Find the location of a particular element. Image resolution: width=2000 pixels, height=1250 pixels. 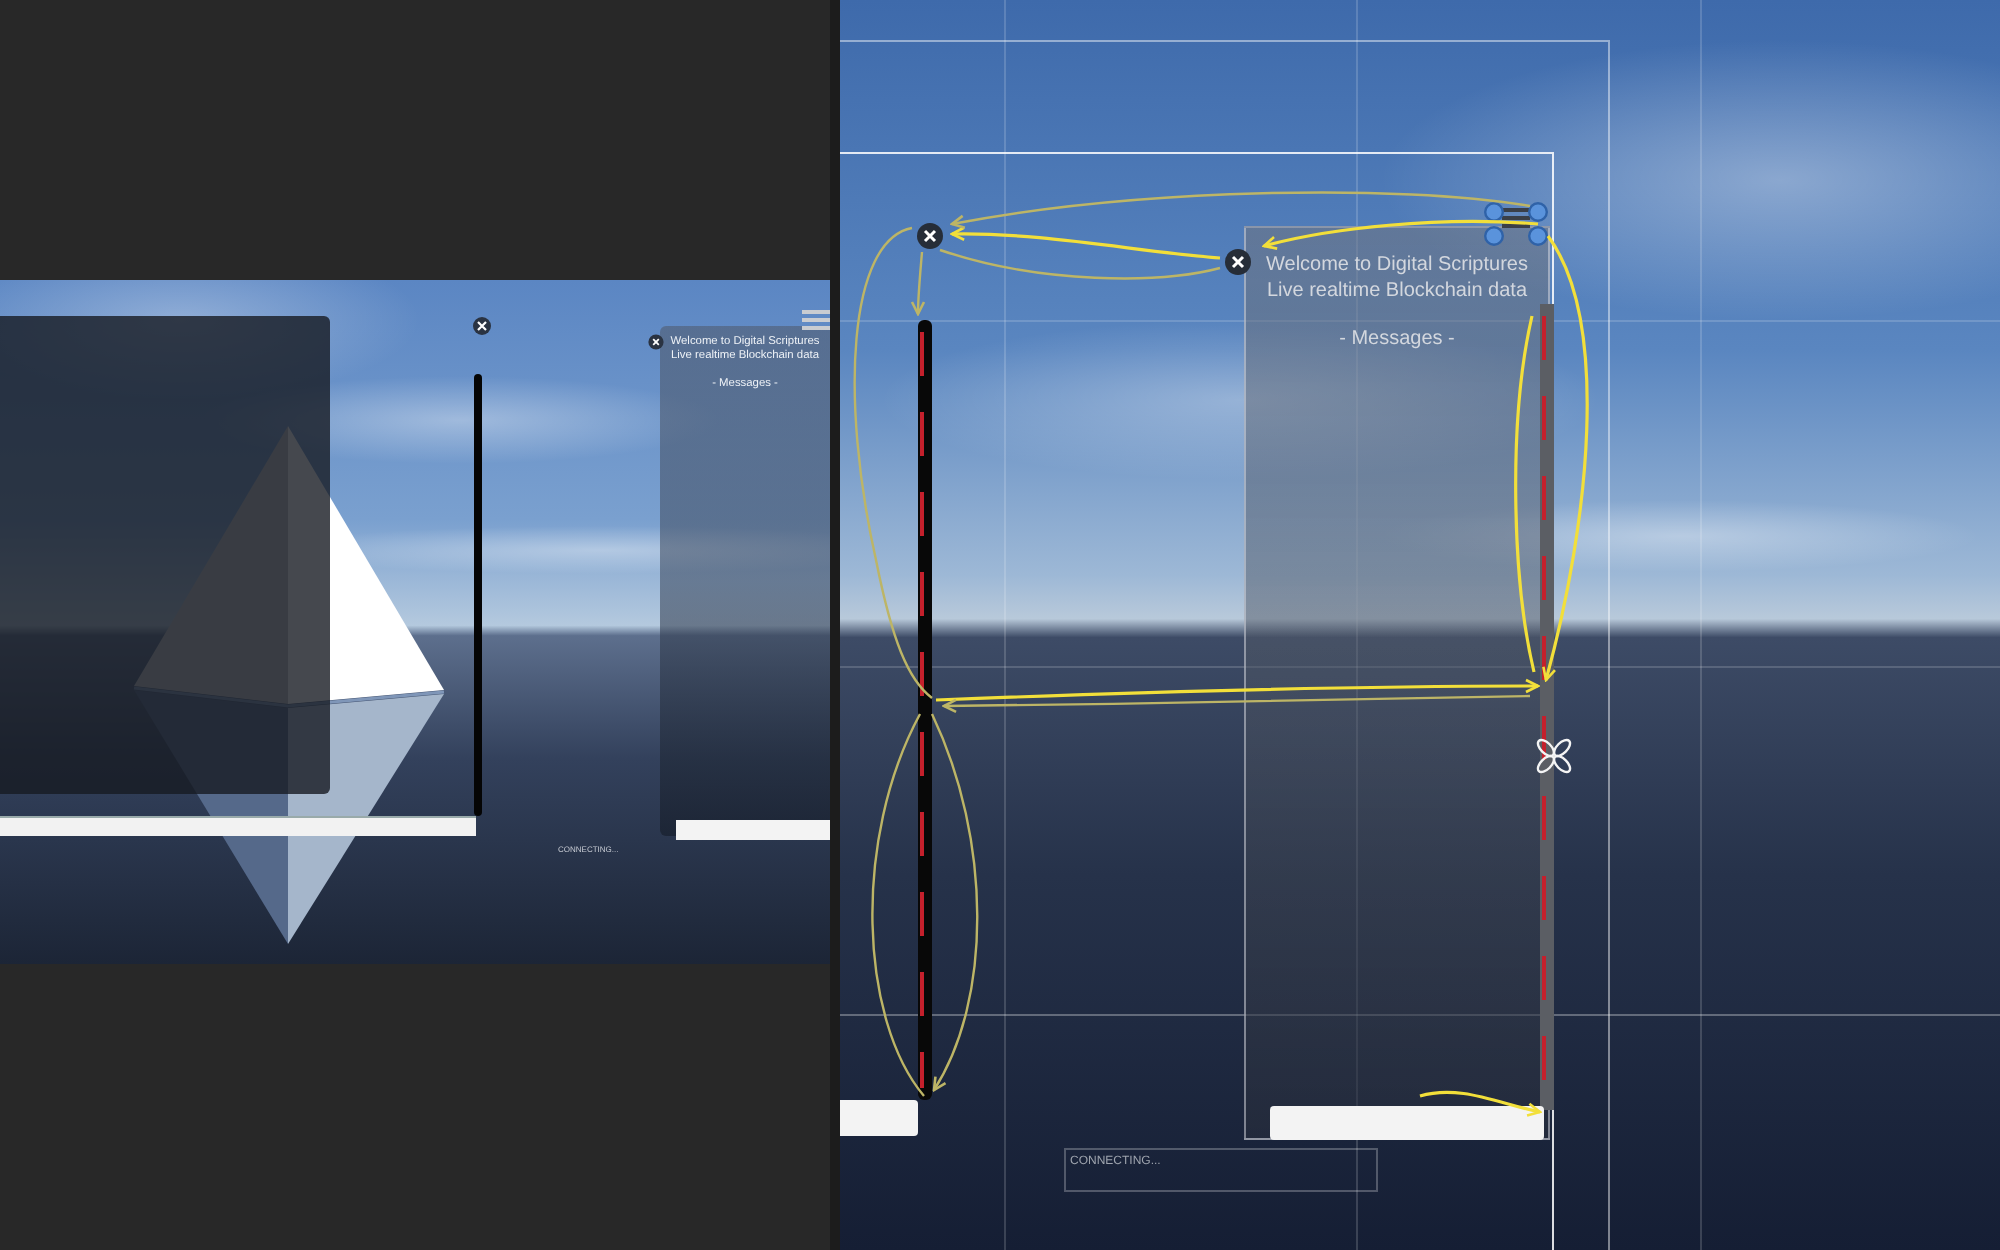

scrollbar is located at coordinates (478, 595).